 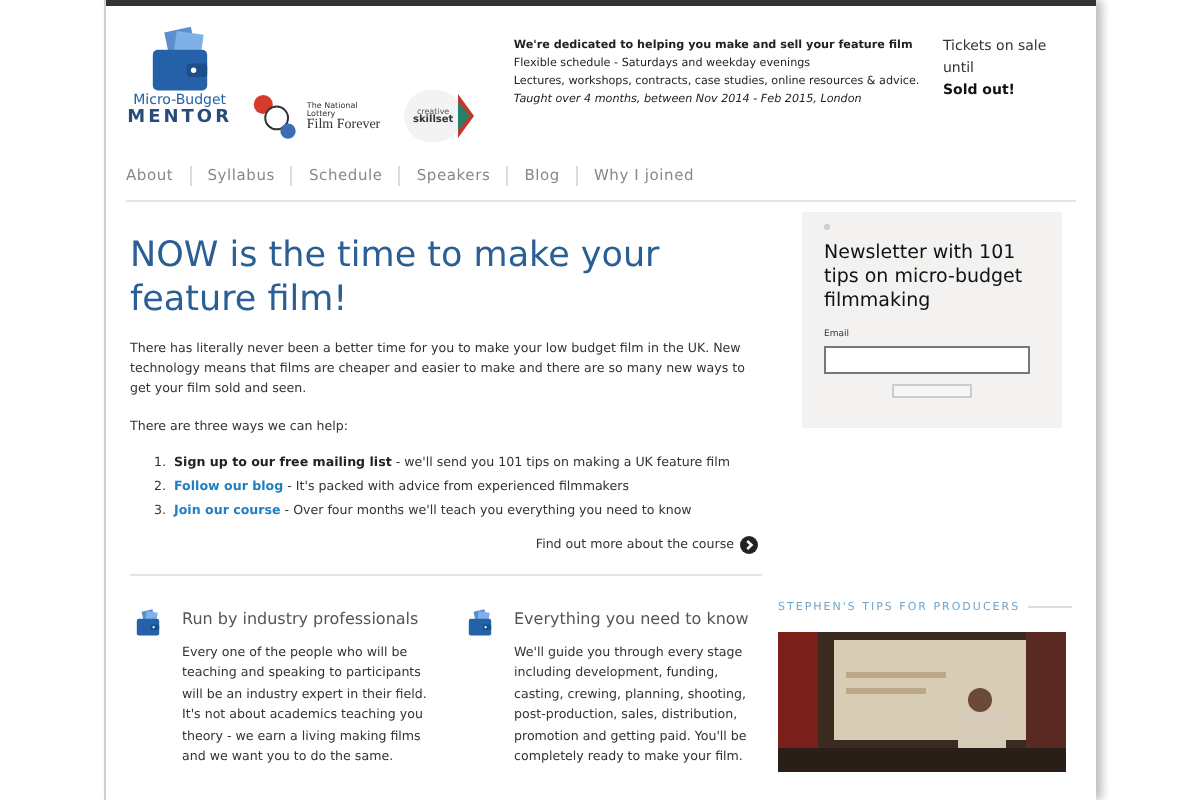 I want to click on feature-title: Run by industry professionals, so click(x=301, y=619).